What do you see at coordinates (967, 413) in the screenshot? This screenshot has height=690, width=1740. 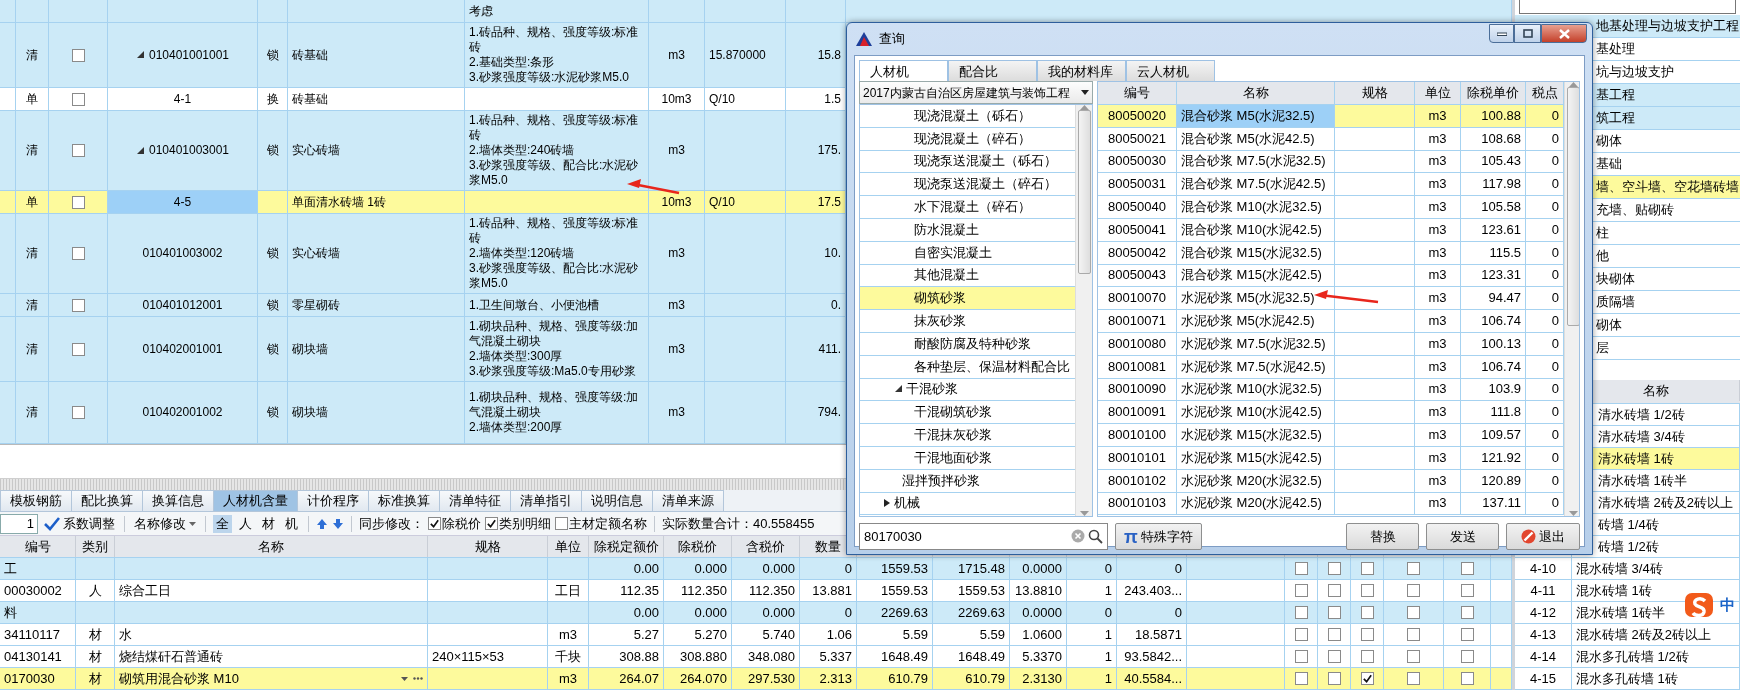 I see `tree-item: 干混砌筑砂浆` at bounding box center [967, 413].